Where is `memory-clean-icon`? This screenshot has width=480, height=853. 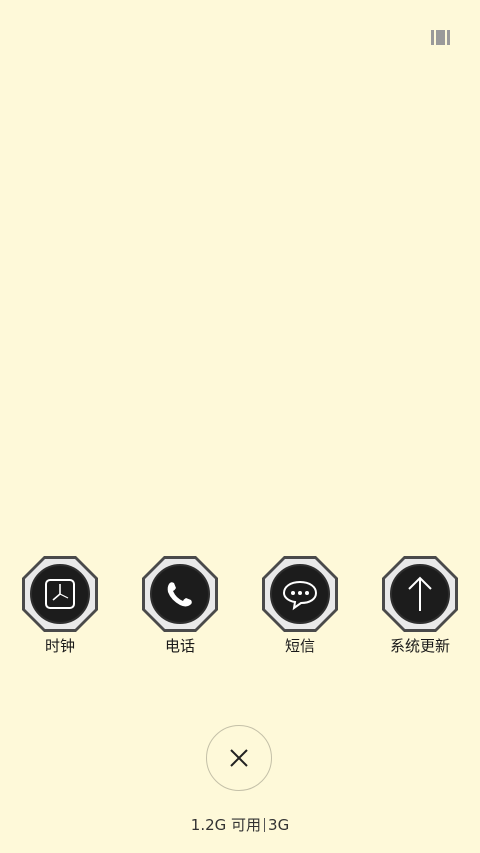 memory-clean-icon is located at coordinates (440, 37).